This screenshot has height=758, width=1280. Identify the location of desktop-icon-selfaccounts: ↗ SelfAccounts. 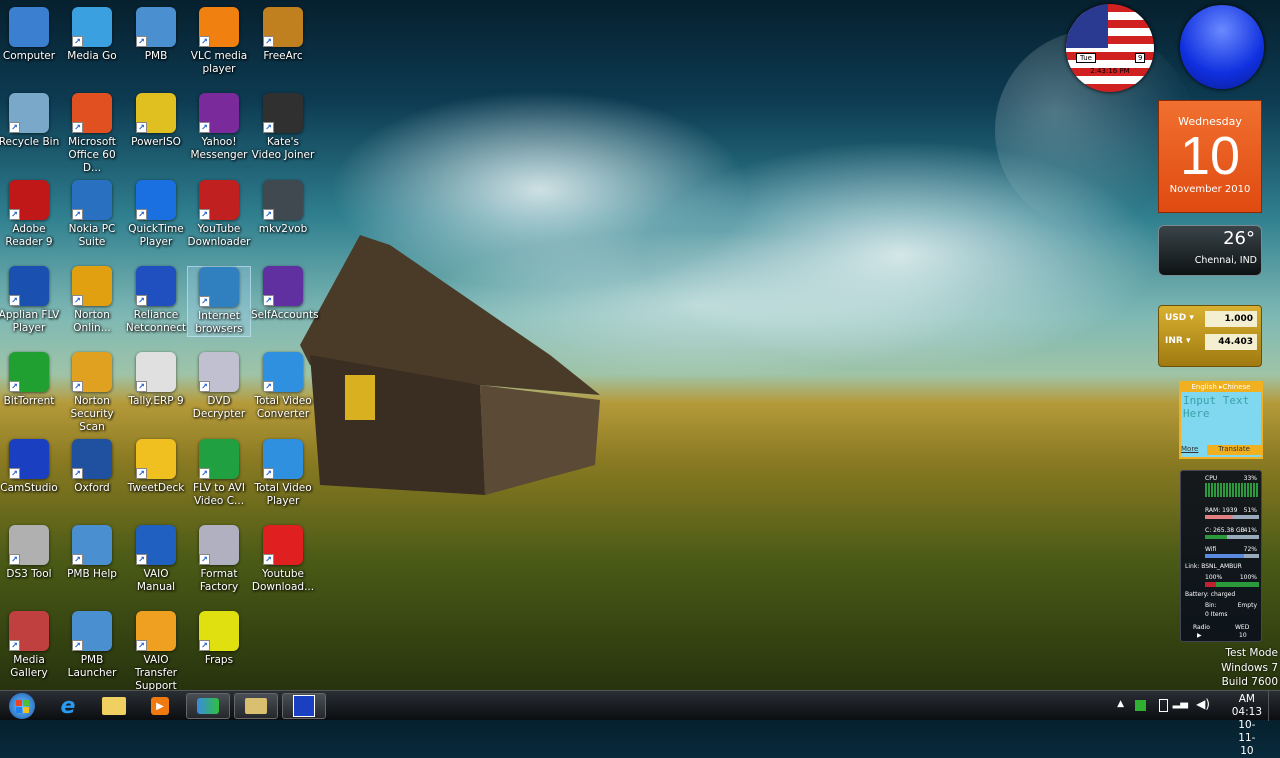
(285, 293).